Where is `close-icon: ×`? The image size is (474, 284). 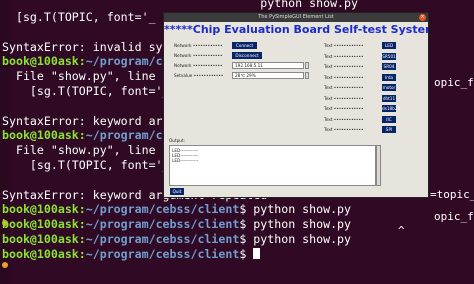 close-icon: × is located at coordinates (422, 17).